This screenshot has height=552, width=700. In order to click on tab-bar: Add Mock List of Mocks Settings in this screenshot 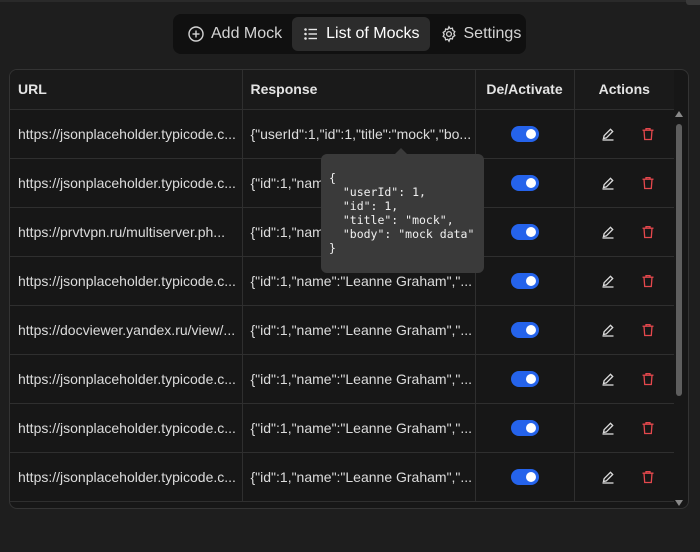, I will do `click(349, 34)`.